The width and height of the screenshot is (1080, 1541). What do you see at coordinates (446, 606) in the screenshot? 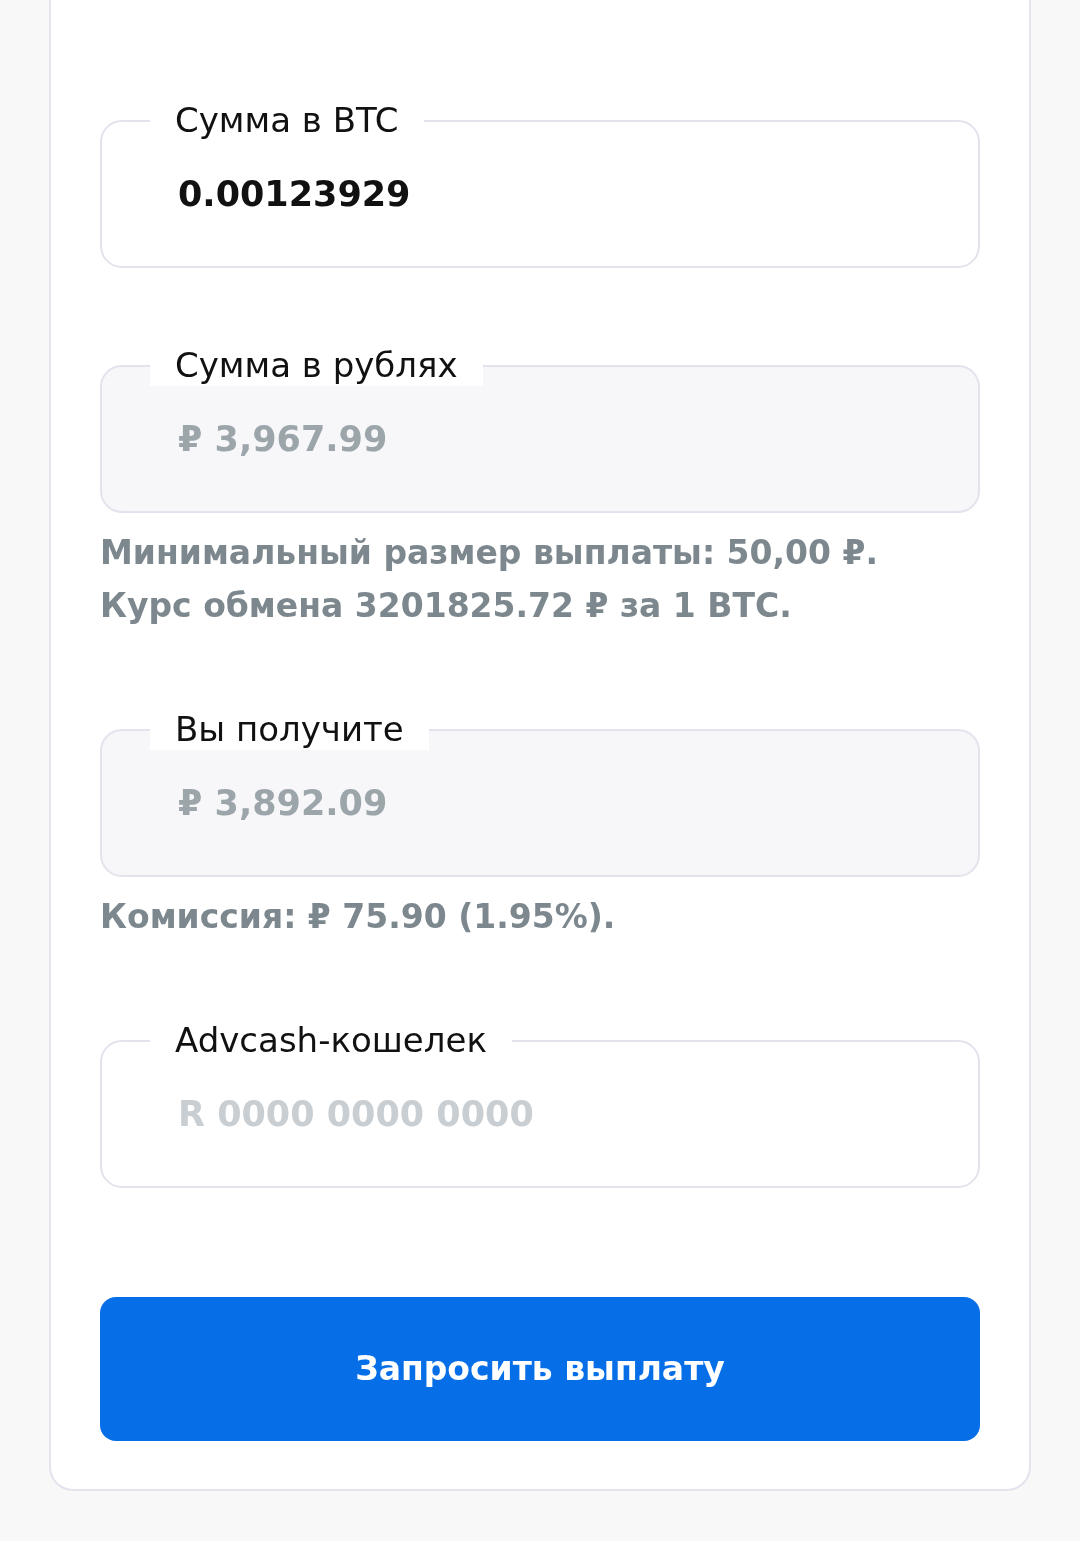
I see `hint-text: Курс обмена 3201825.72 ₽ за 1 BTC.` at bounding box center [446, 606].